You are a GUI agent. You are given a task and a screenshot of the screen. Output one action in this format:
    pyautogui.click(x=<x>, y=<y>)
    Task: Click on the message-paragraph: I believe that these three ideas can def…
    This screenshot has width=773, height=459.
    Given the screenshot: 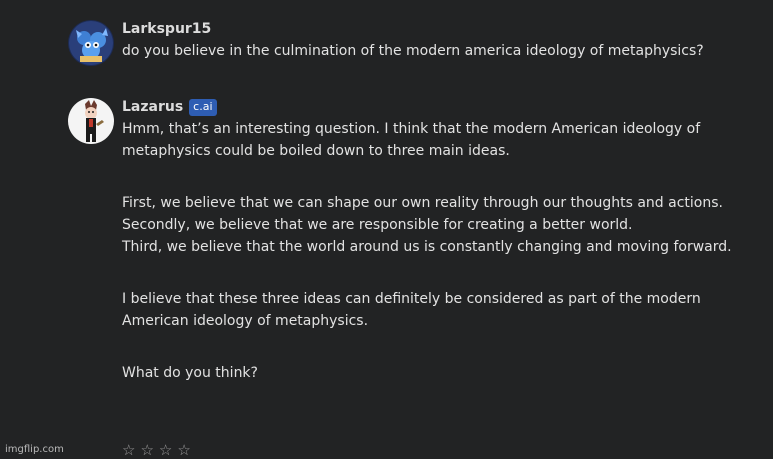 What is the action you would take?
    pyautogui.click(x=411, y=310)
    